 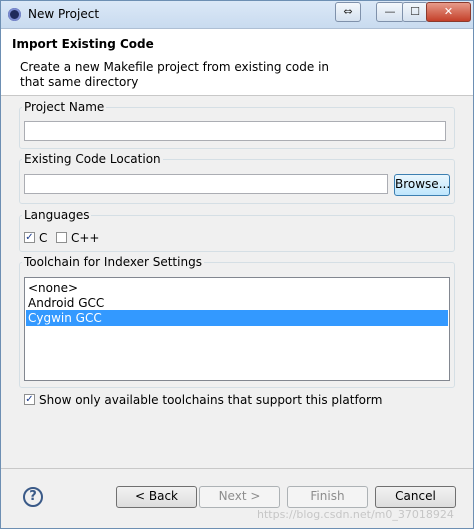 I want to click on toolchain-item-android-gcc: Android GCC, so click(x=237, y=303).